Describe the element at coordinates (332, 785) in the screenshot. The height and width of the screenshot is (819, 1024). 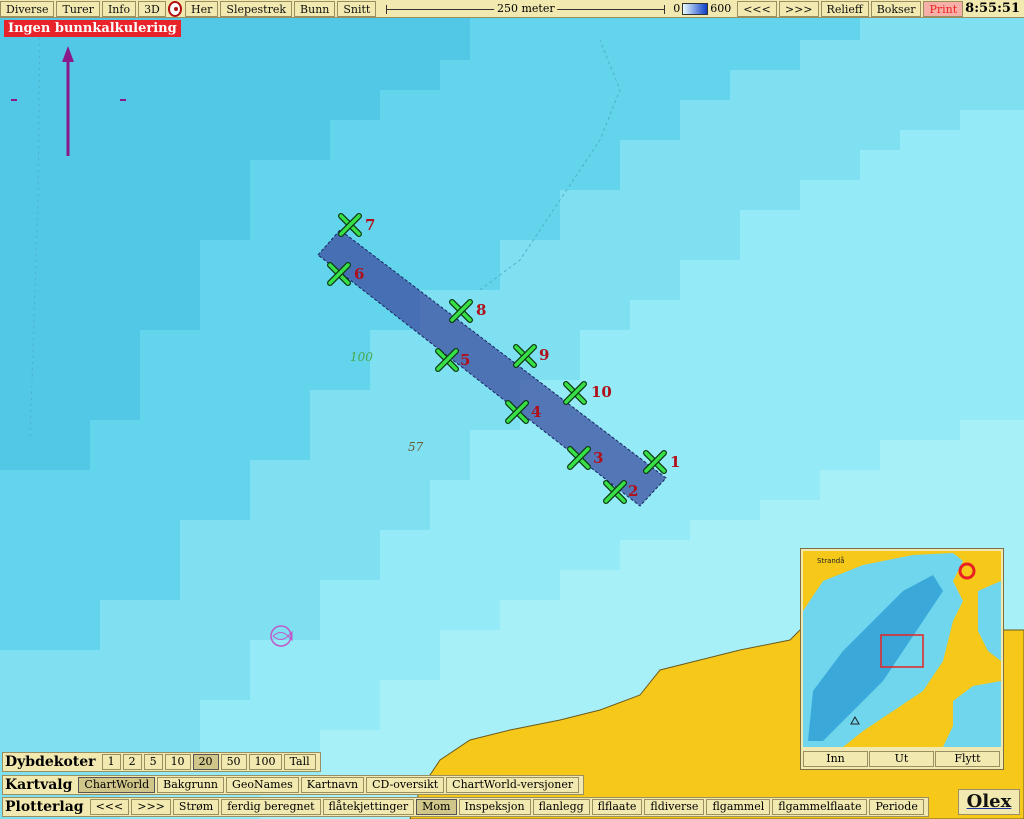
I see `kartvalg-option: Kartnavn` at that location.